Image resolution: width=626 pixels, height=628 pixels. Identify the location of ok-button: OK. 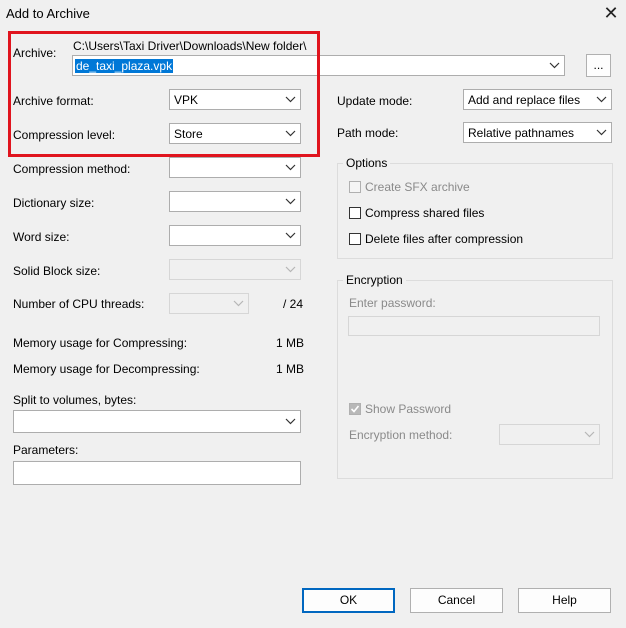
(348, 600).